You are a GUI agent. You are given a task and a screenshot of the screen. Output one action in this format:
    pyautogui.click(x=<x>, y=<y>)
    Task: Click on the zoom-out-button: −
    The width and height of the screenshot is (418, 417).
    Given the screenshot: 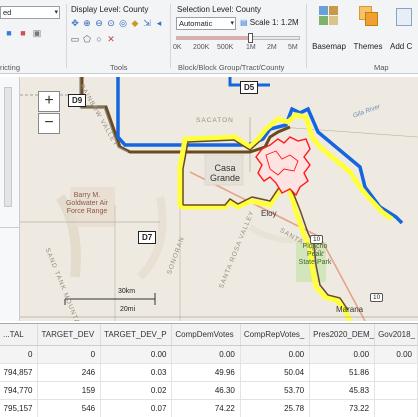 What is the action you would take?
    pyautogui.click(x=49, y=123)
    